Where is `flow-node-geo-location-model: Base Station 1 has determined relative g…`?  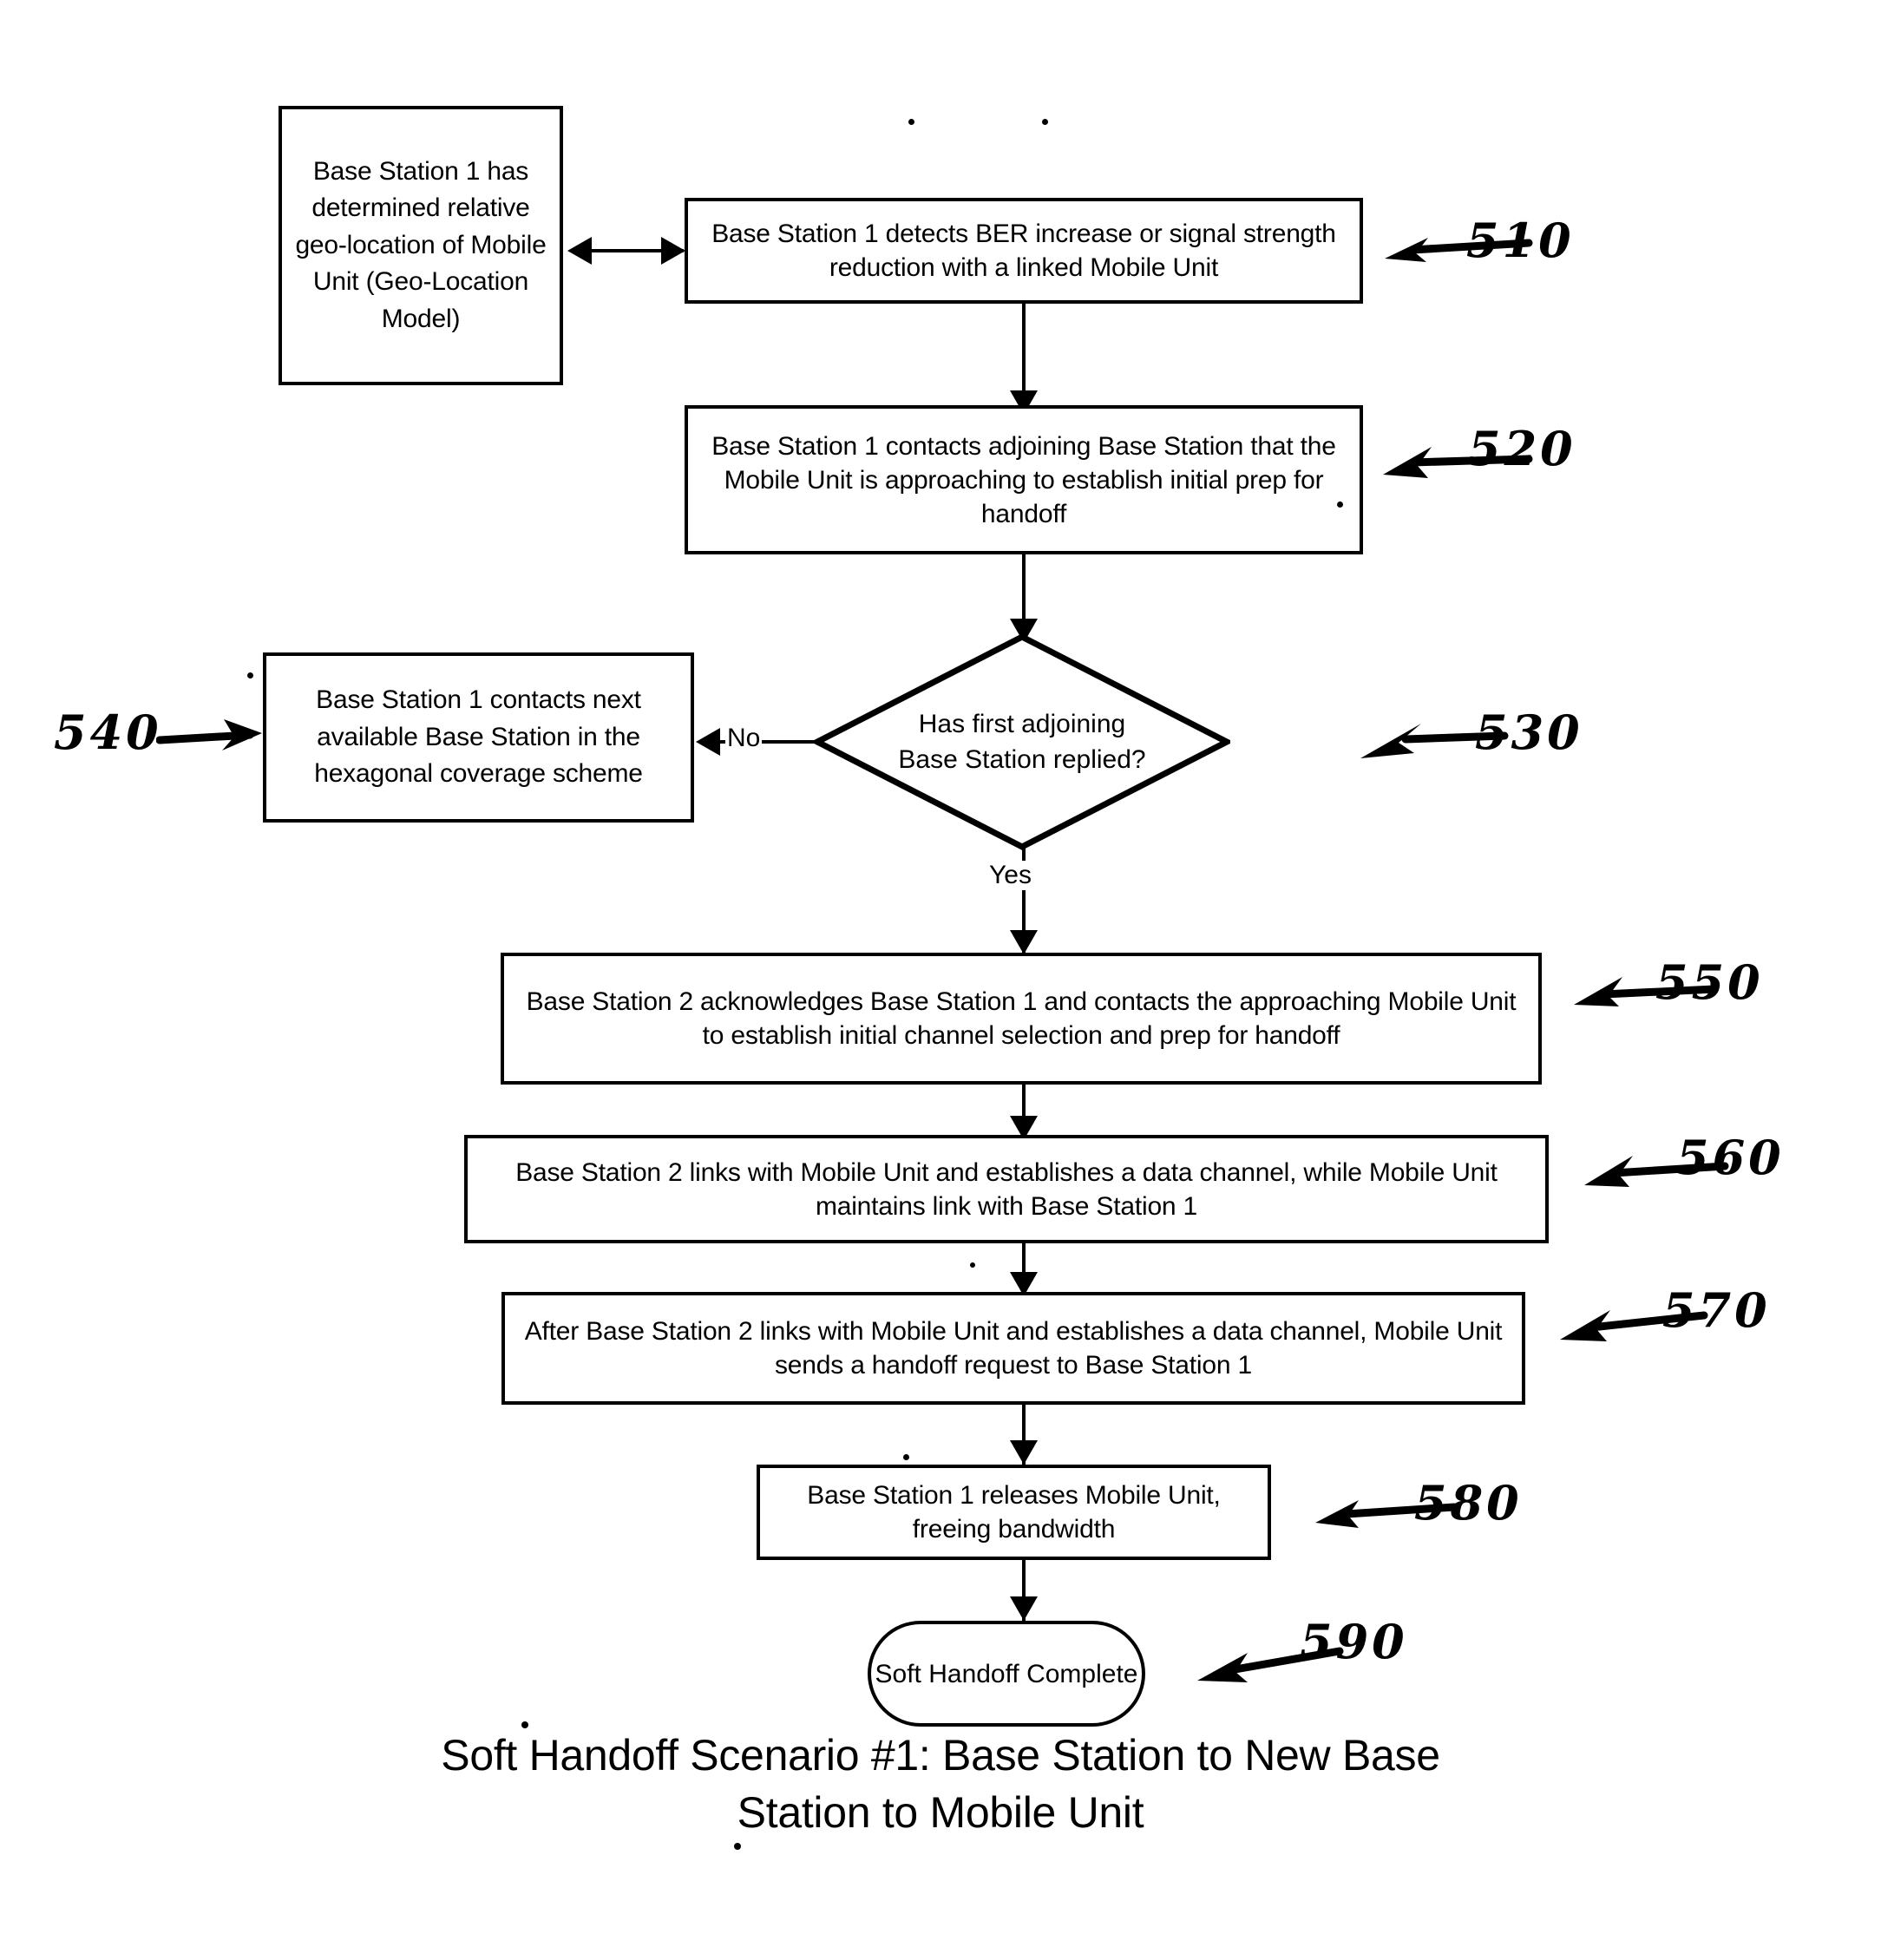
flow-node-geo-location-model: Base Station 1 has determined relative g… is located at coordinates (421, 245).